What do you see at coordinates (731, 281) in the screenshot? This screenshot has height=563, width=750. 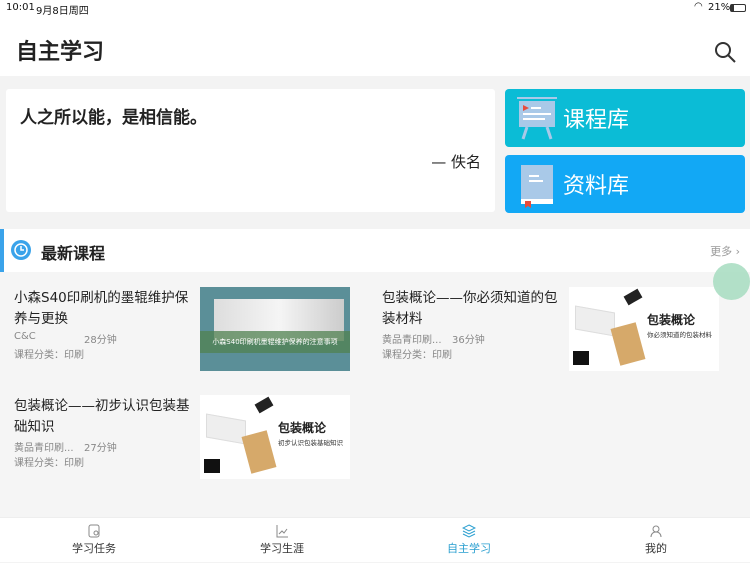 I see `floating-assistive-button` at bounding box center [731, 281].